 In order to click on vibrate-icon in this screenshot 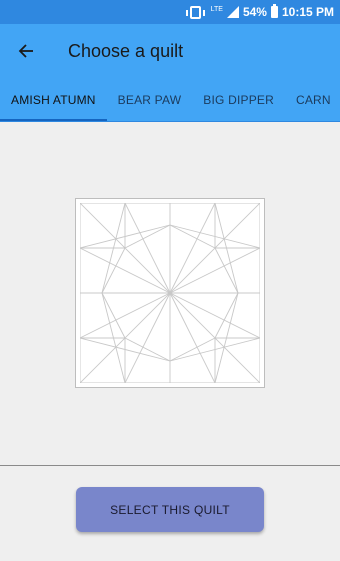, I will do `click(195, 12)`.